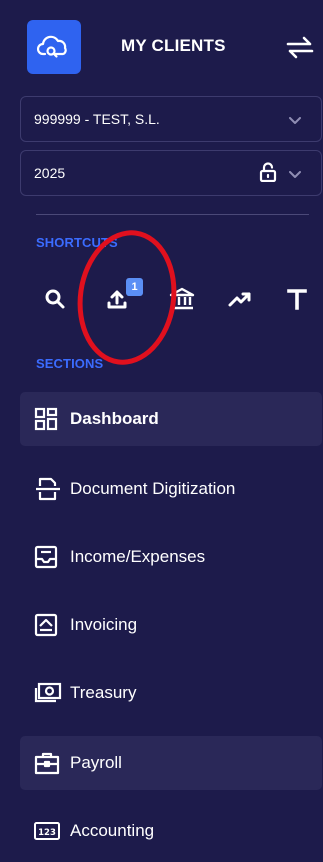 The height and width of the screenshot is (862, 323). I want to click on nav-item-label: Payroll, so click(96, 762).